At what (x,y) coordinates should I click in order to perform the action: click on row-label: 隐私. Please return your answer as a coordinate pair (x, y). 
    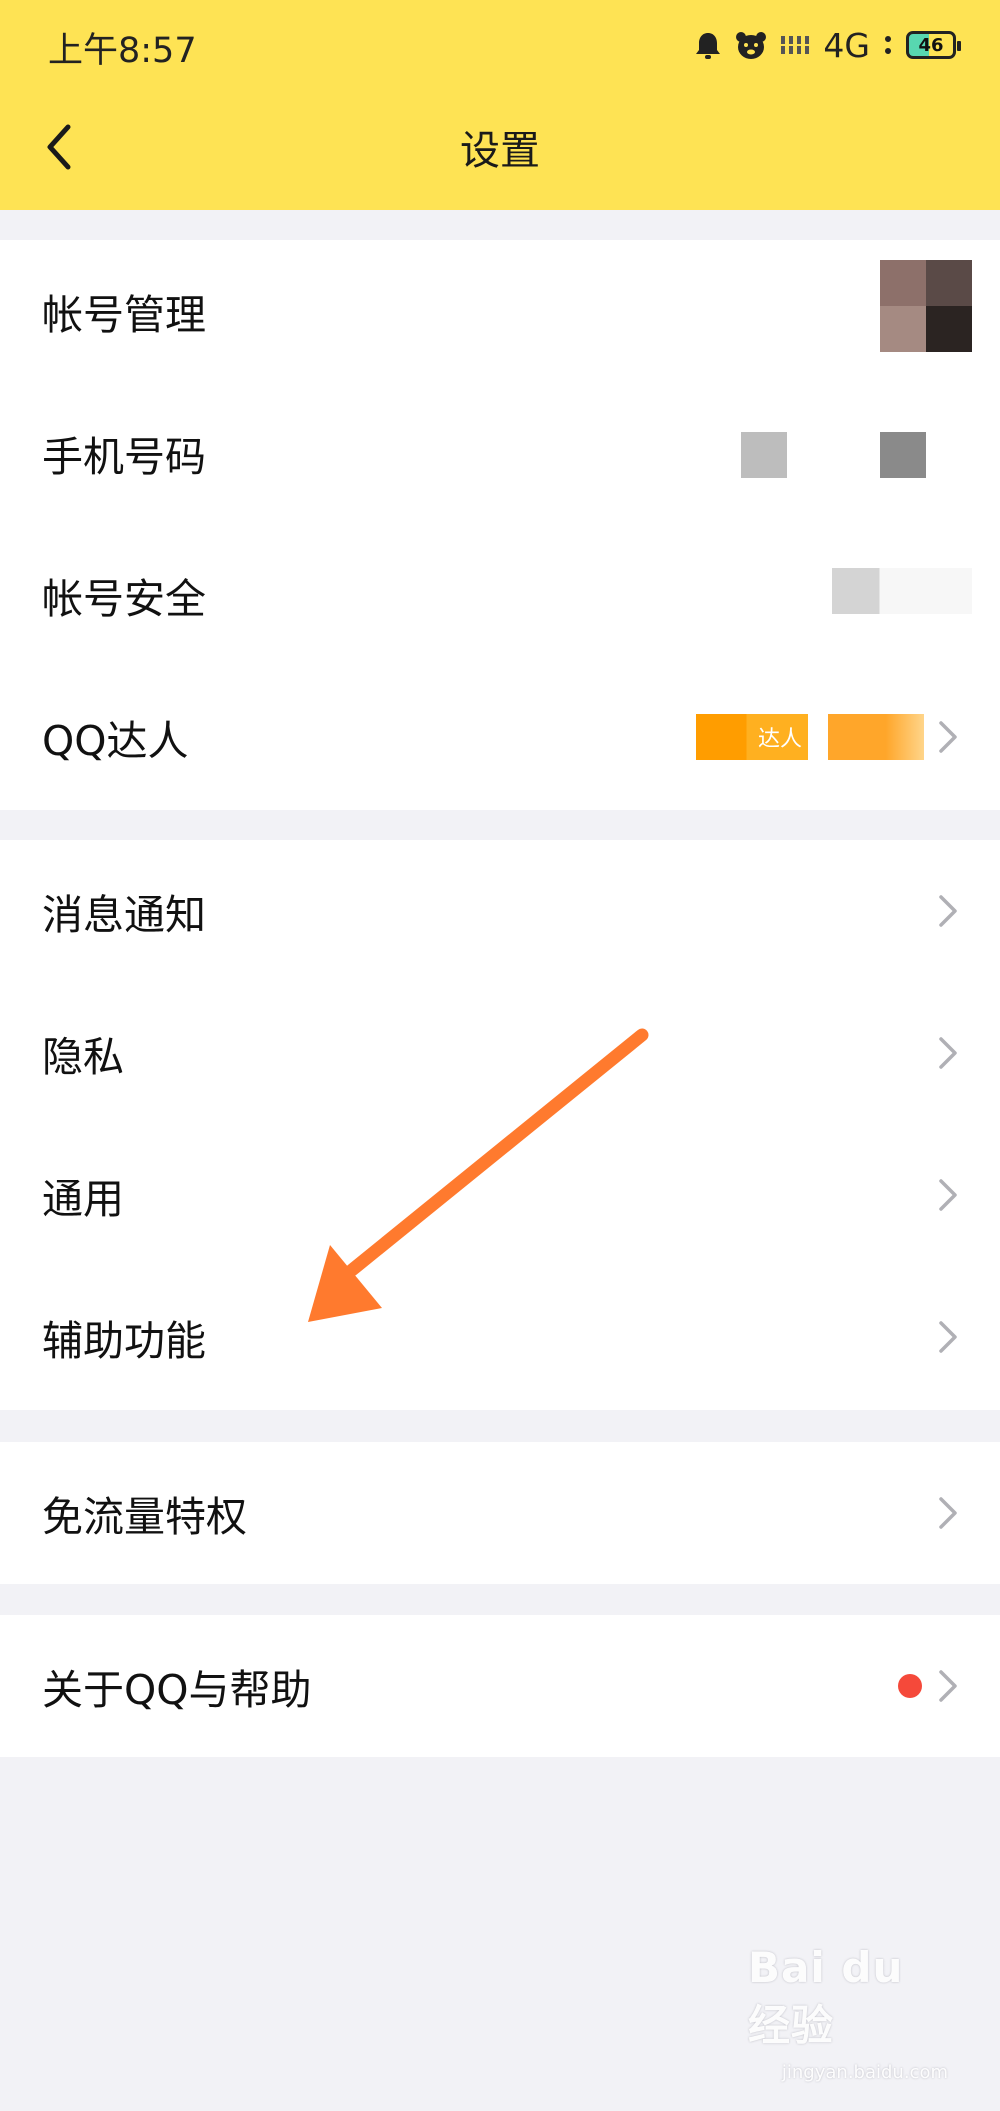
    Looking at the image, I should click on (83, 1057).